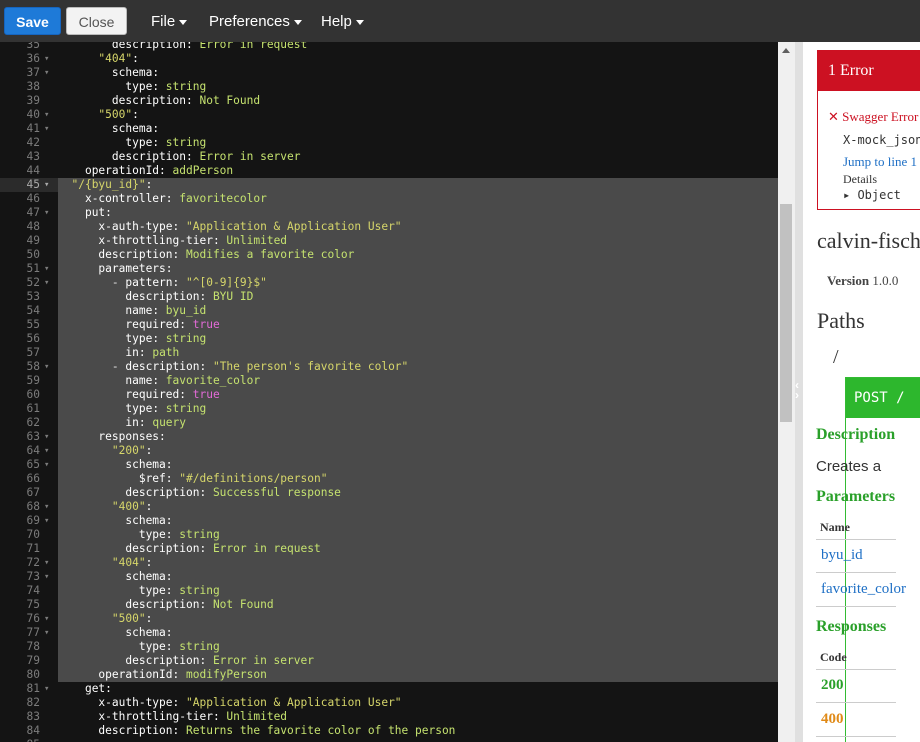 The image size is (920, 742). Describe the element at coordinates (418, 479) in the screenshot. I see `code-text: $ref: "#/definitions/person"` at that location.